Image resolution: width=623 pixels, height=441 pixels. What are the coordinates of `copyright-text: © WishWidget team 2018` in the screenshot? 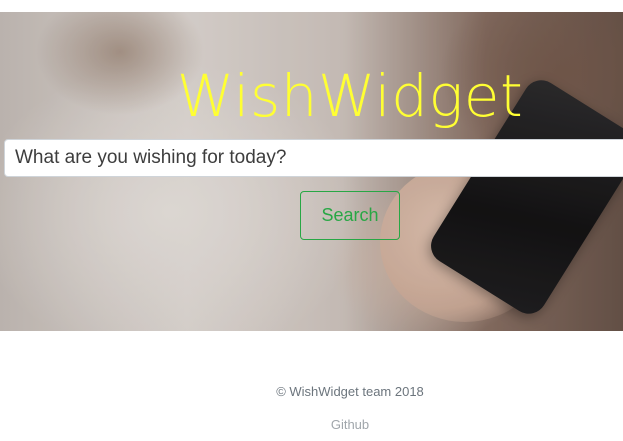 It's located at (350, 391).